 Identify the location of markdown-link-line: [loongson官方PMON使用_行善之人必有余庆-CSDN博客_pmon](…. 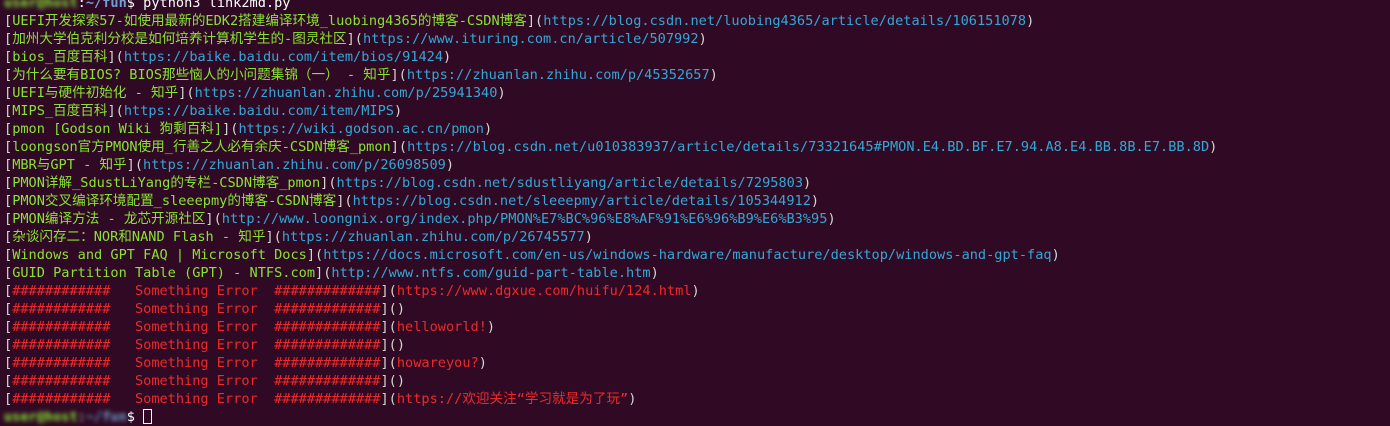
(611, 147).